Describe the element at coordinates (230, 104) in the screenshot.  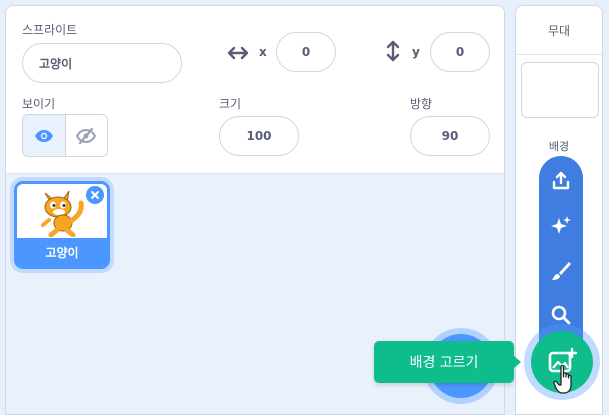
I see `size-label: 크기` at that location.